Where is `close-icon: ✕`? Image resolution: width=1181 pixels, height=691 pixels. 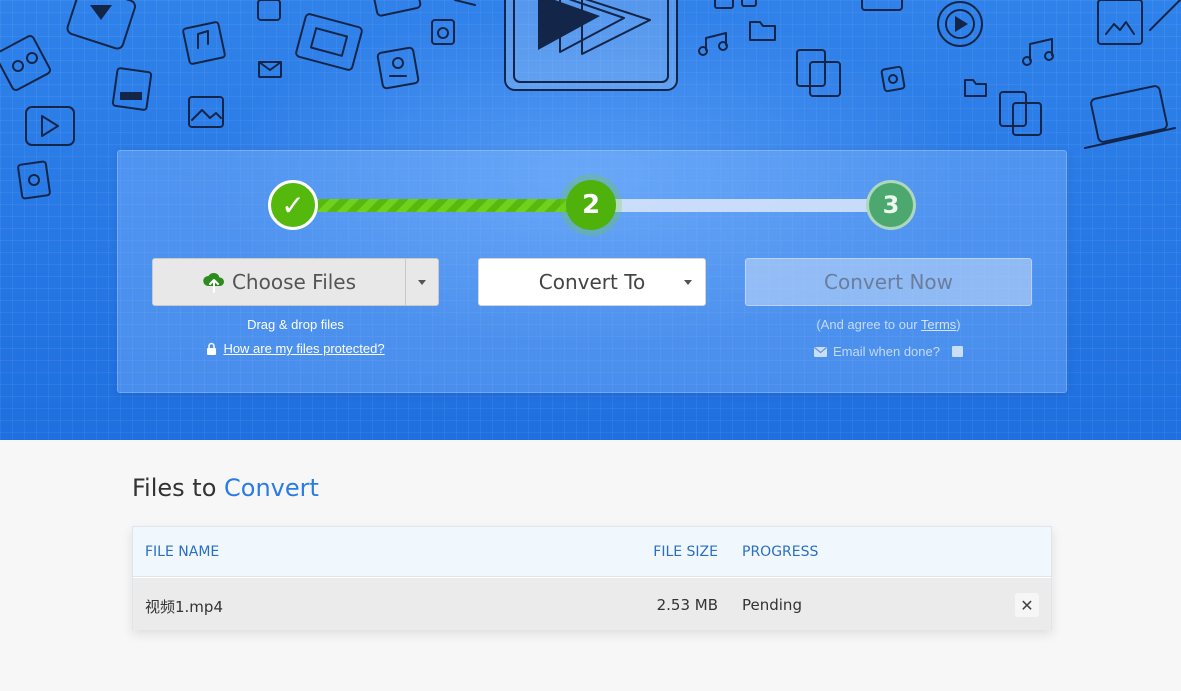 close-icon: ✕ is located at coordinates (1027, 605).